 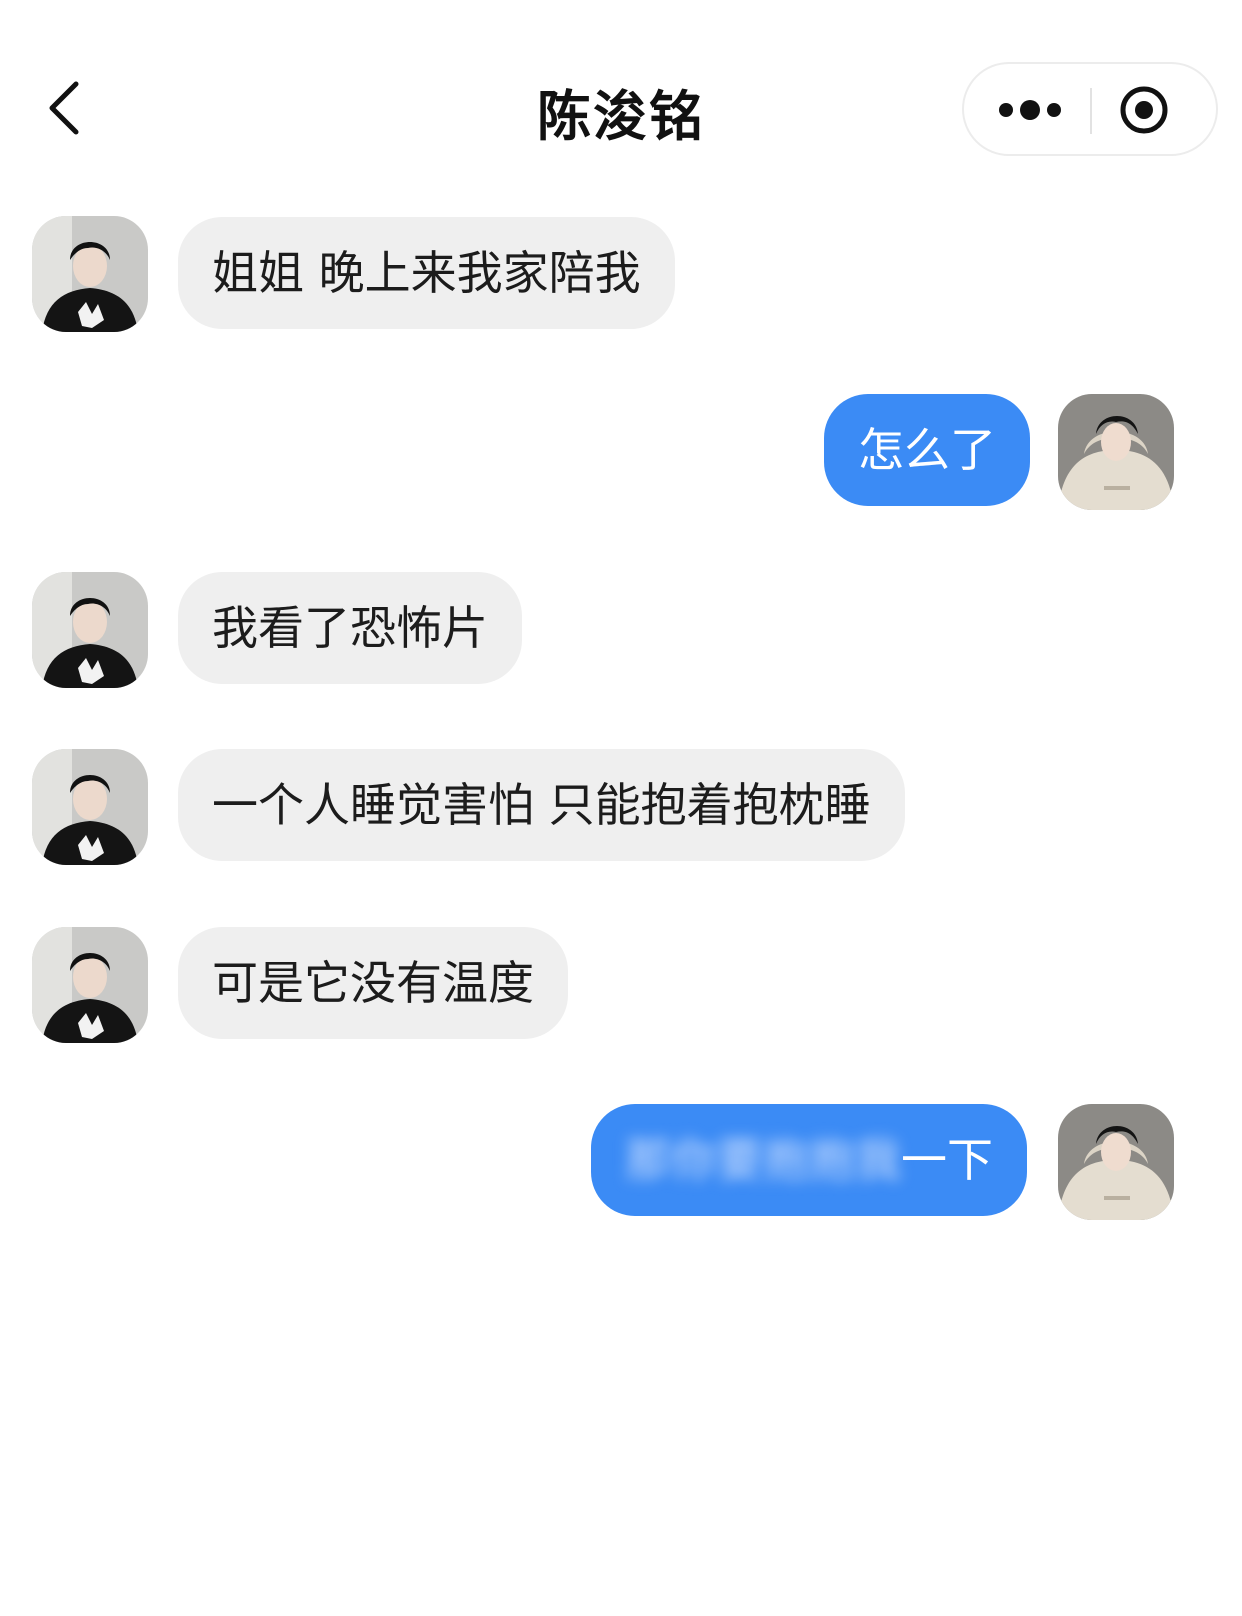 I want to click on message-bubble-incoming: 姐姐 晚上来我家陪我, so click(x=426, y=273).